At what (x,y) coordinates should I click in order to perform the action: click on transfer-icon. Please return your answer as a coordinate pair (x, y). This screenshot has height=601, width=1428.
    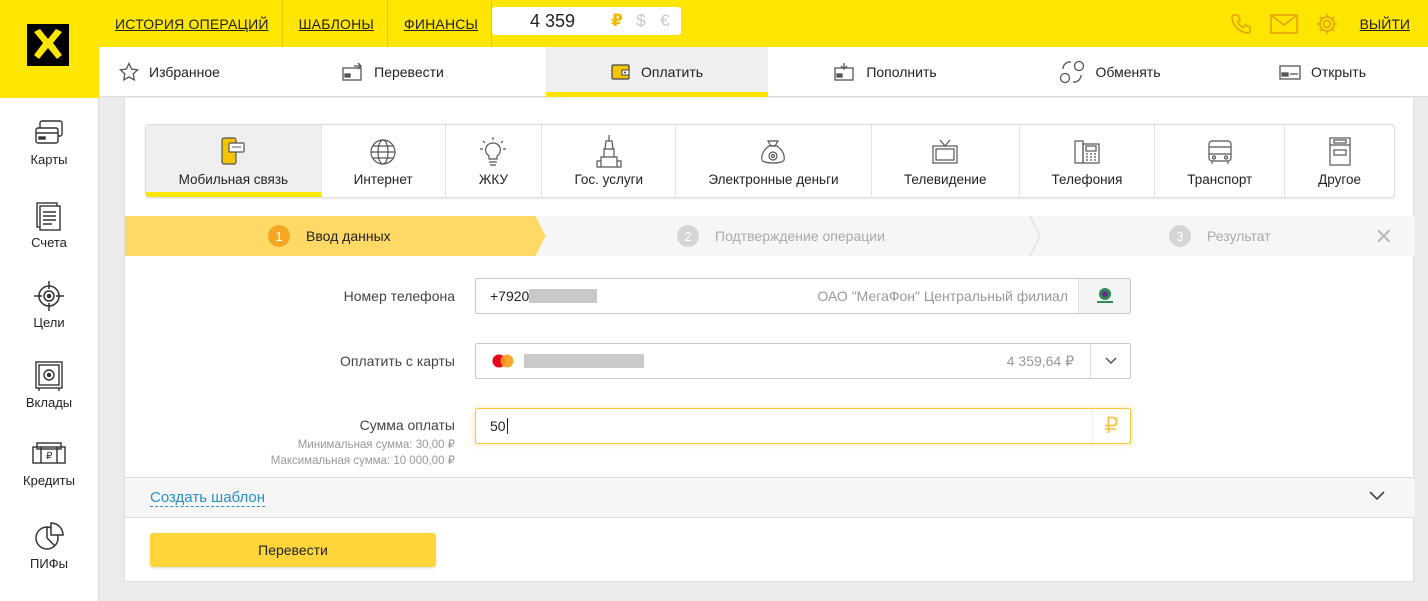
    Looking at the image, I should click on (353, 72).